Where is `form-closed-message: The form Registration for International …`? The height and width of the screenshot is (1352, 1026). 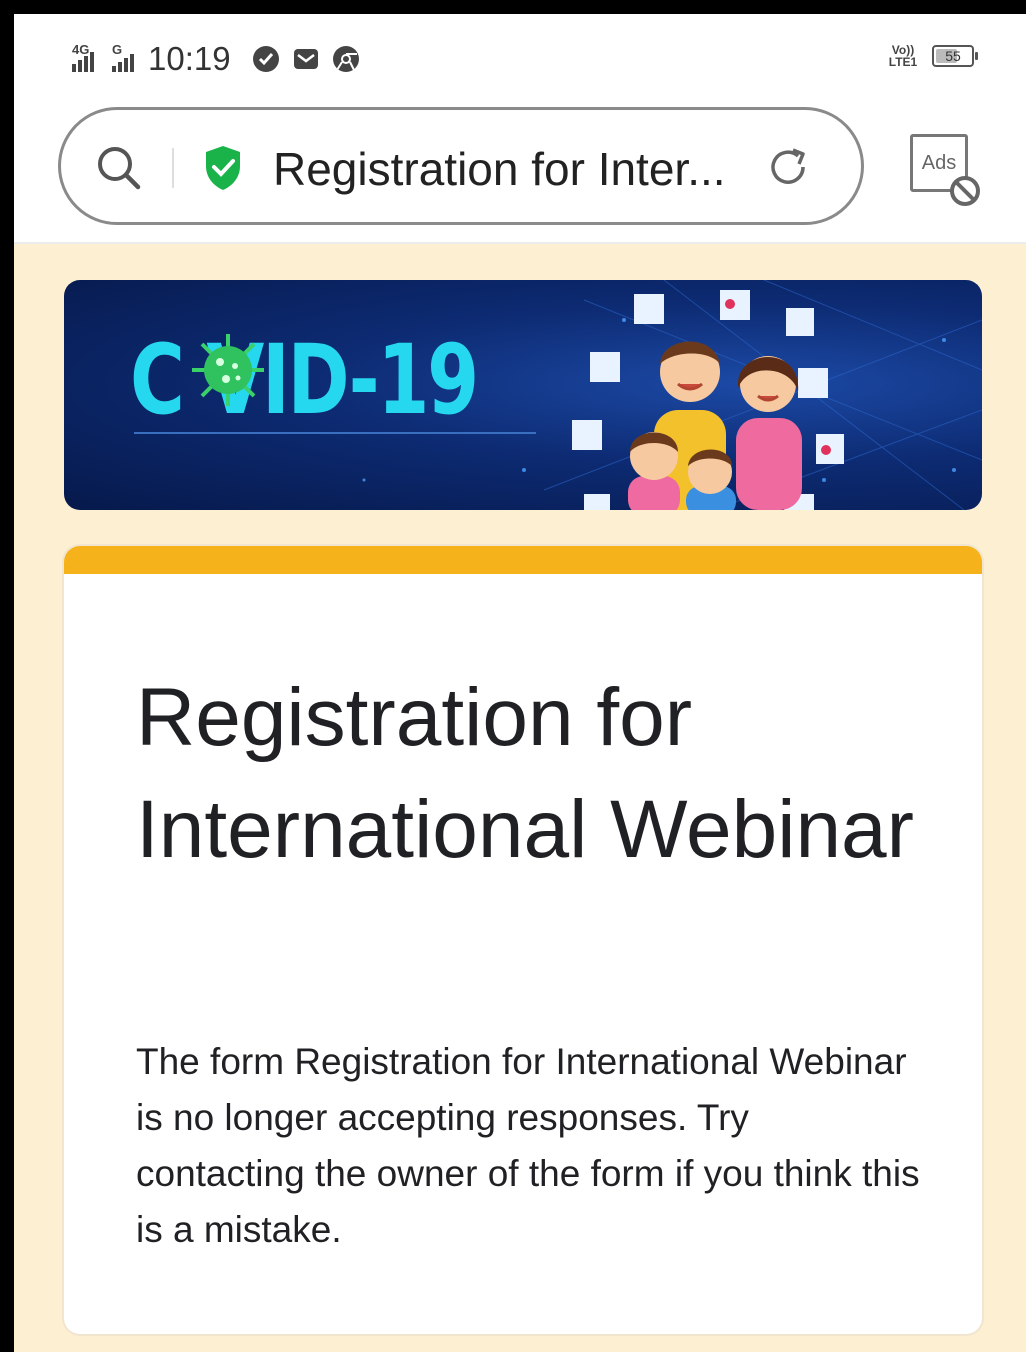
form-closed-message: The form Registration for International … is located at coordinates (528, 1145).